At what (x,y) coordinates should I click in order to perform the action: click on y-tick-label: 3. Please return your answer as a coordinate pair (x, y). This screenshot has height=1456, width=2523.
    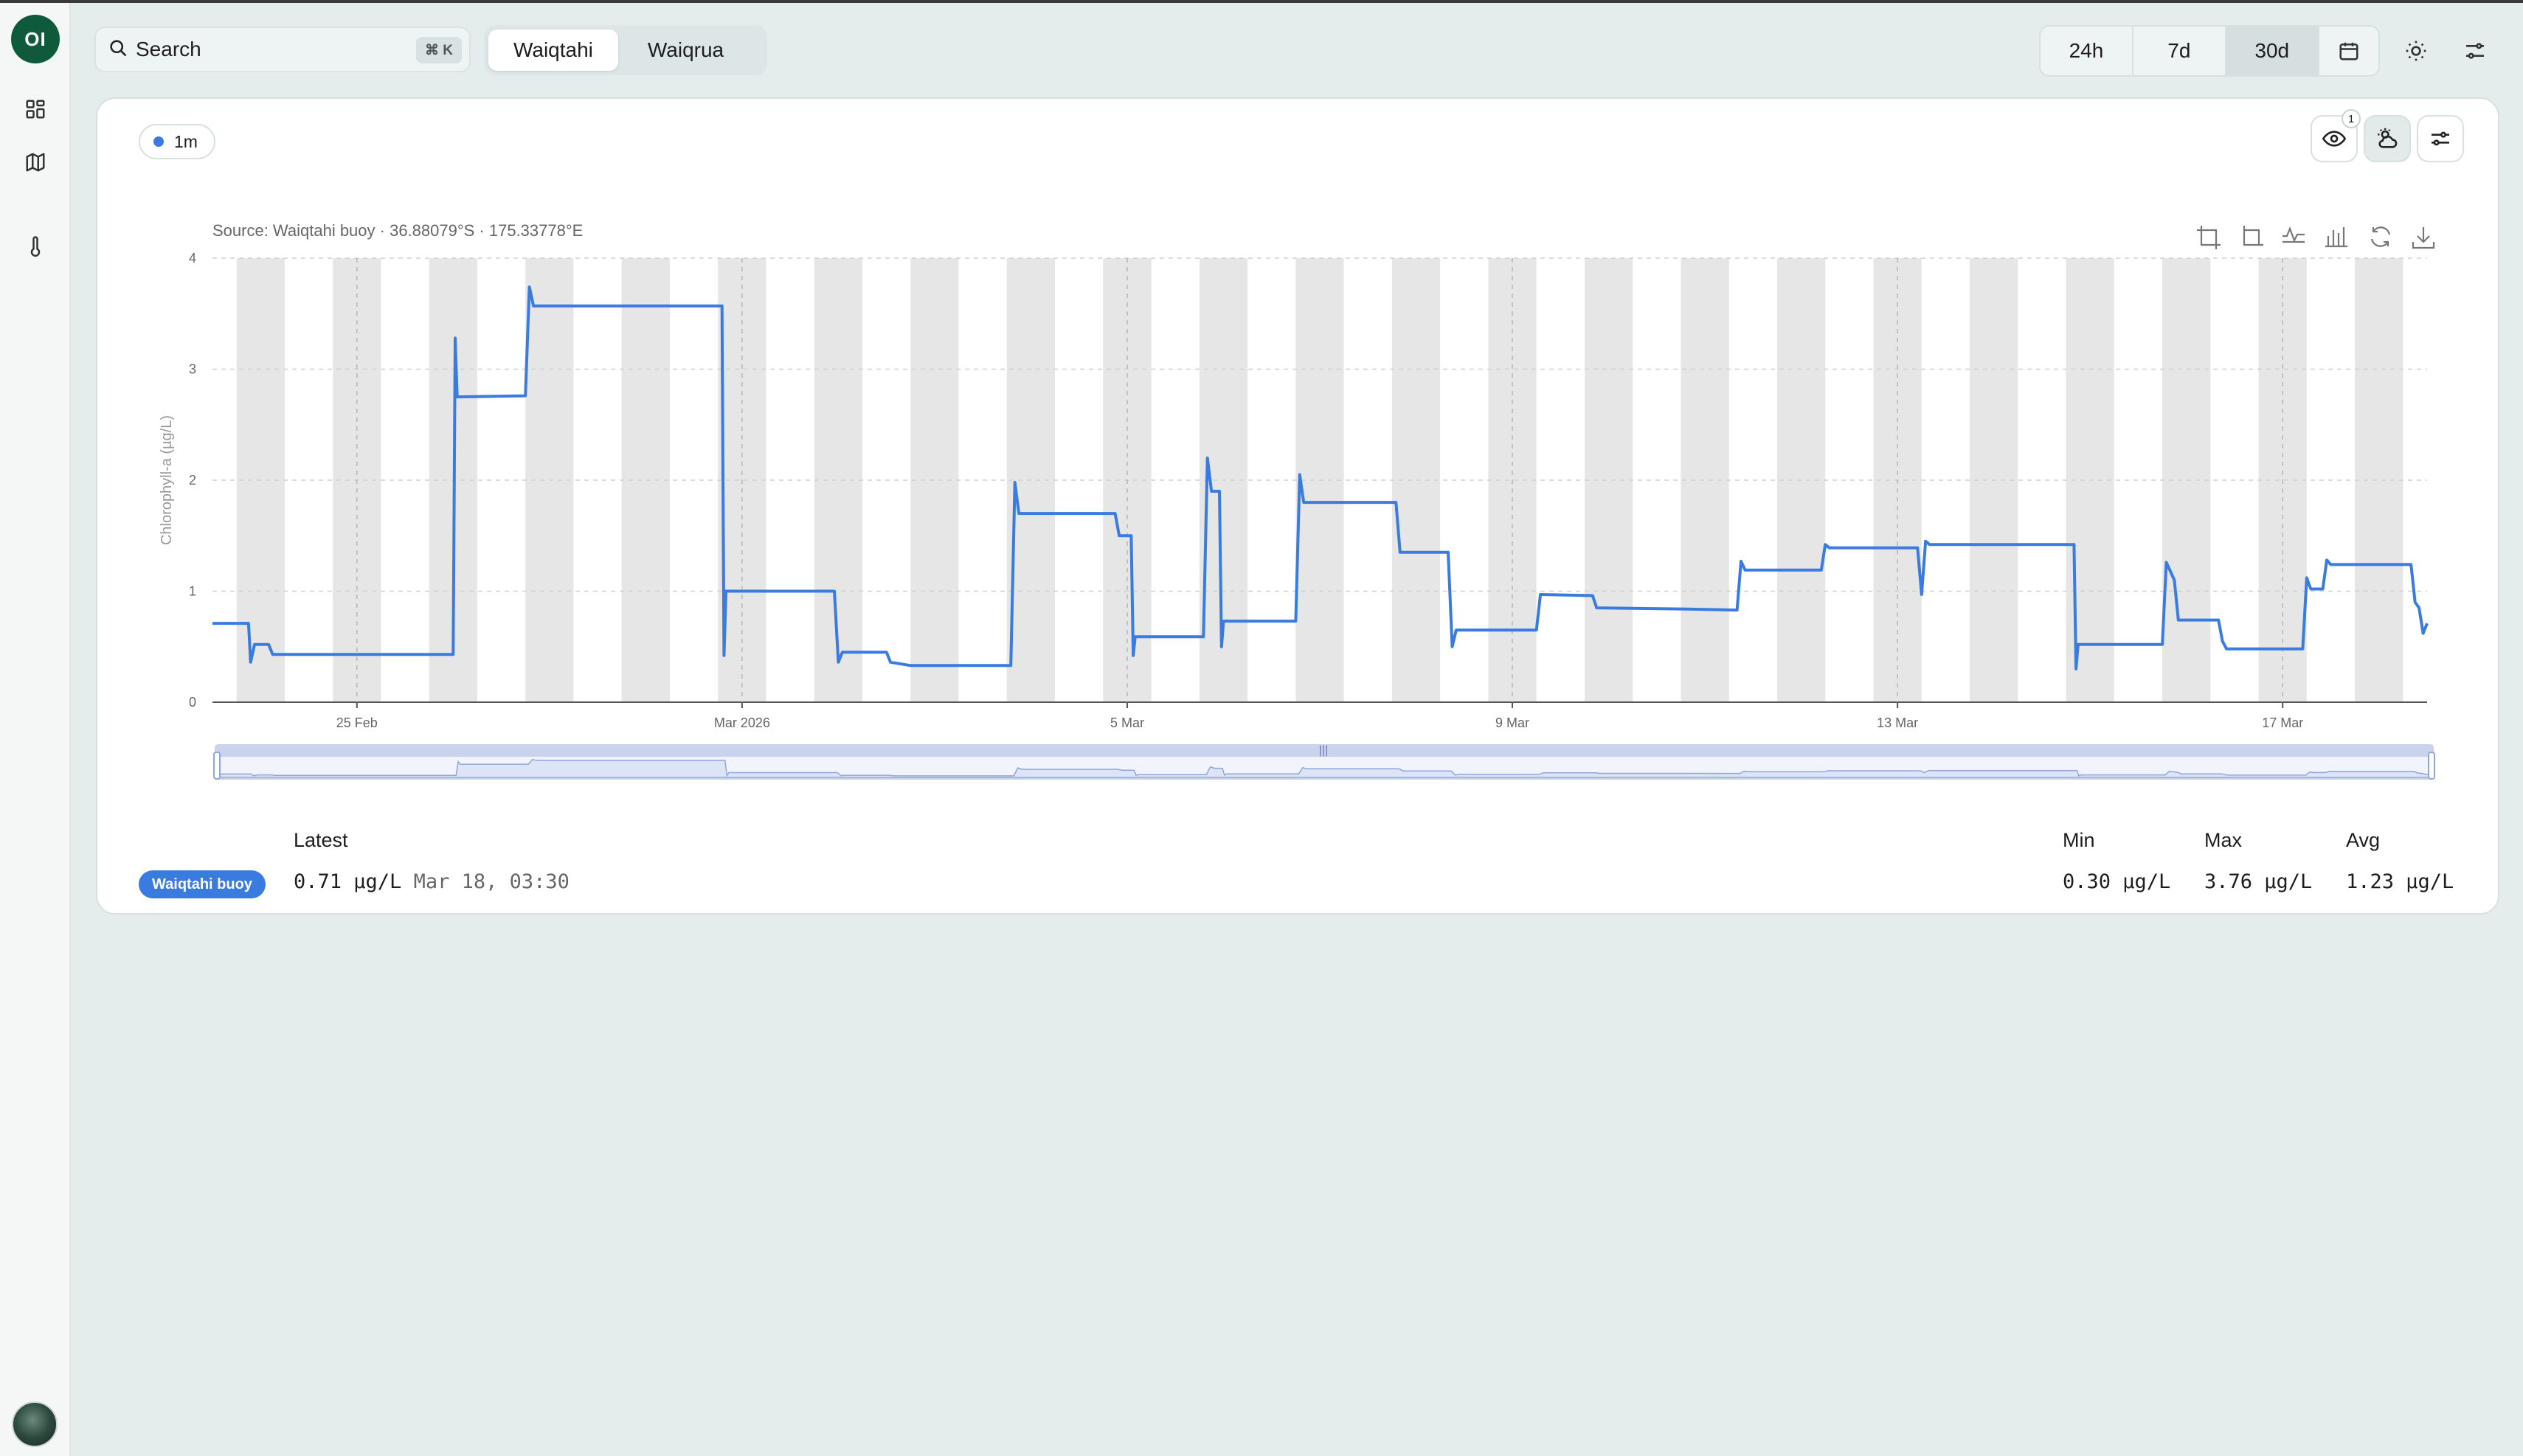
    Looking at the image, I should click on (192, 369).